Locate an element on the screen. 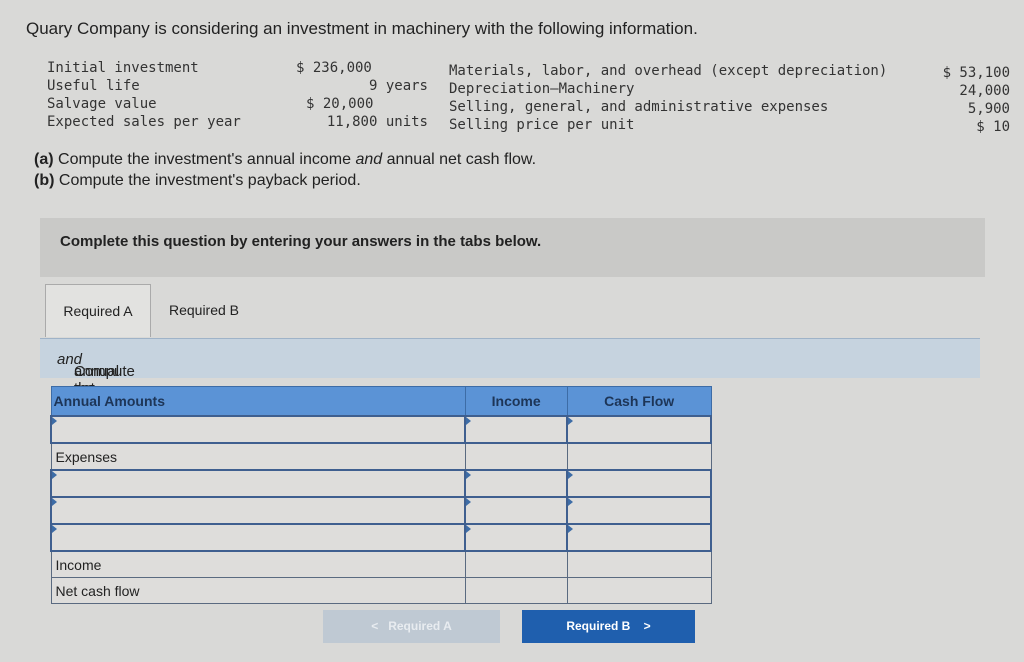 This screenshot has height=662, width=1024. button-label: Required B is located at coordinates (598, 626).